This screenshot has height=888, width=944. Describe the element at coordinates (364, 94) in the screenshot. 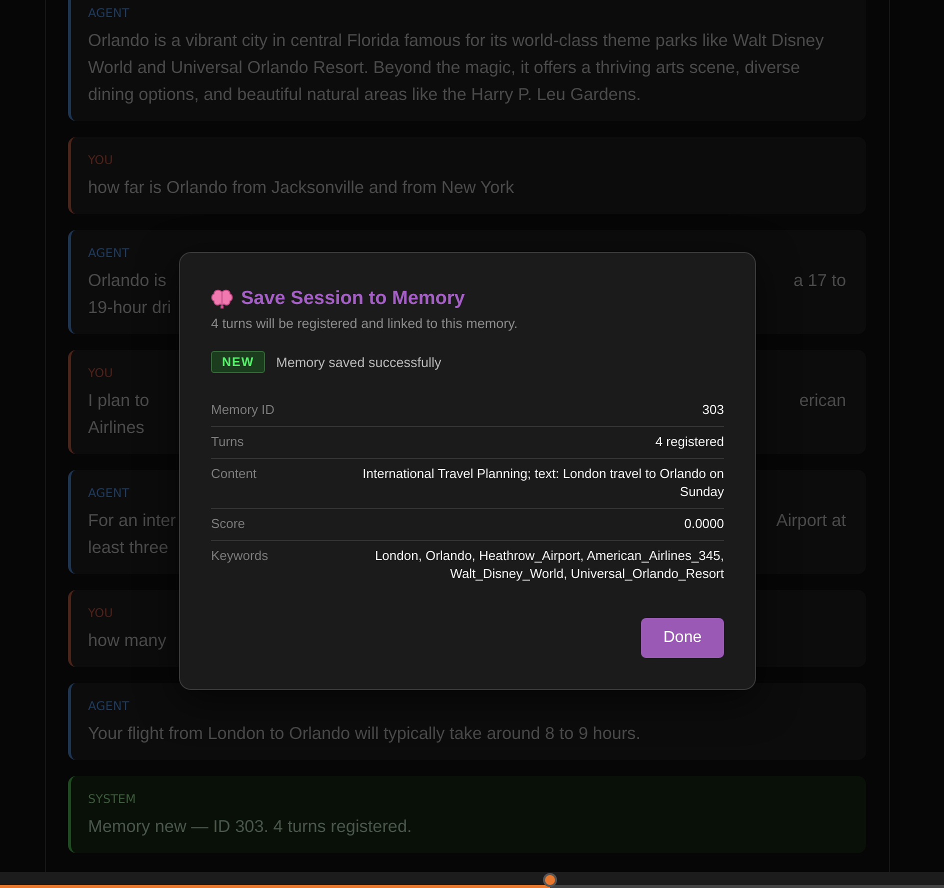

I see `message-text: dining options, and beautiful natural areas like the Harry P. Leu Gardens.` at that location.